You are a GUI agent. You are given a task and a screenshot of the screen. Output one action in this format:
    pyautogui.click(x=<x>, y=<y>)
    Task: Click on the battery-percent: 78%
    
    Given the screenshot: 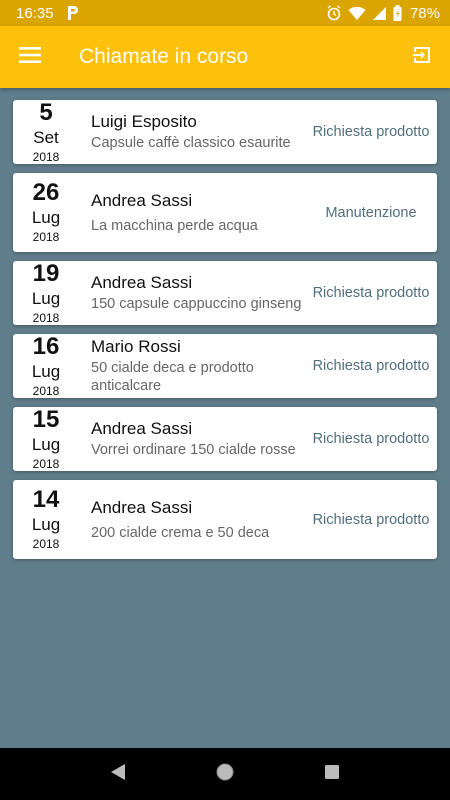 What is the action you would take?
    pyautogui.click(x=424, y=13)
    